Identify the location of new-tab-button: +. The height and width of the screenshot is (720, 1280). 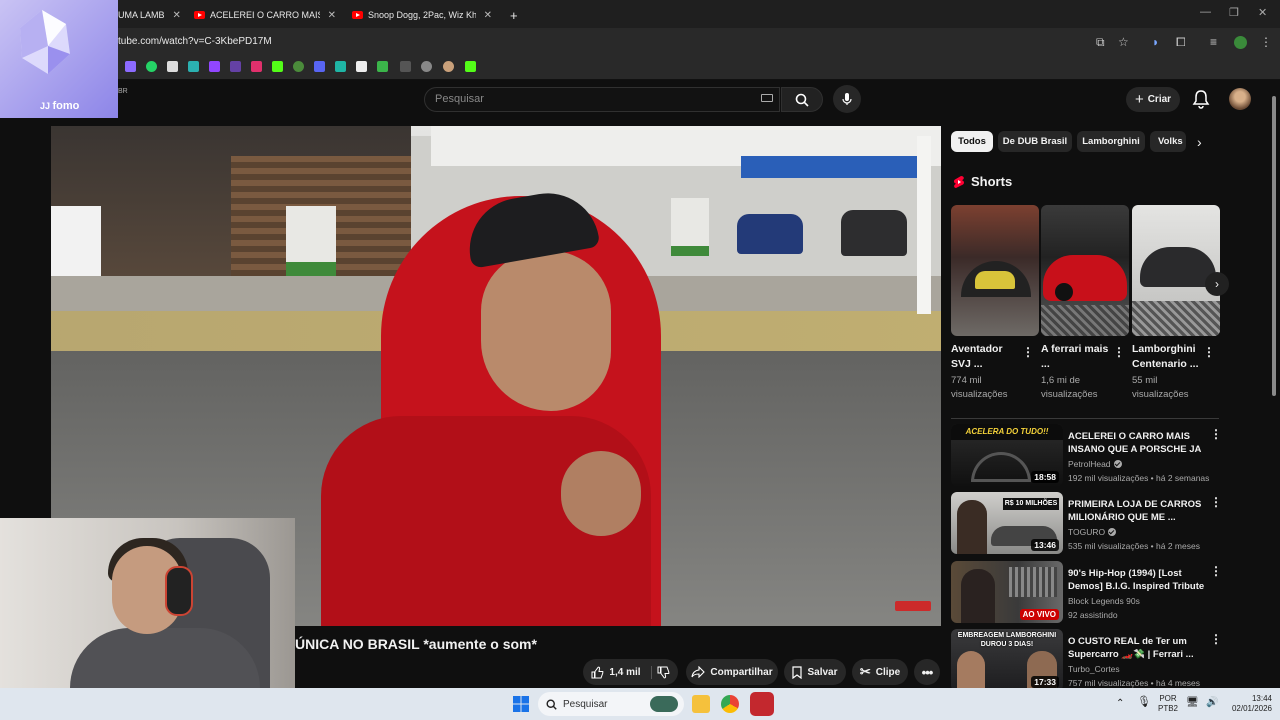
(513, 15).